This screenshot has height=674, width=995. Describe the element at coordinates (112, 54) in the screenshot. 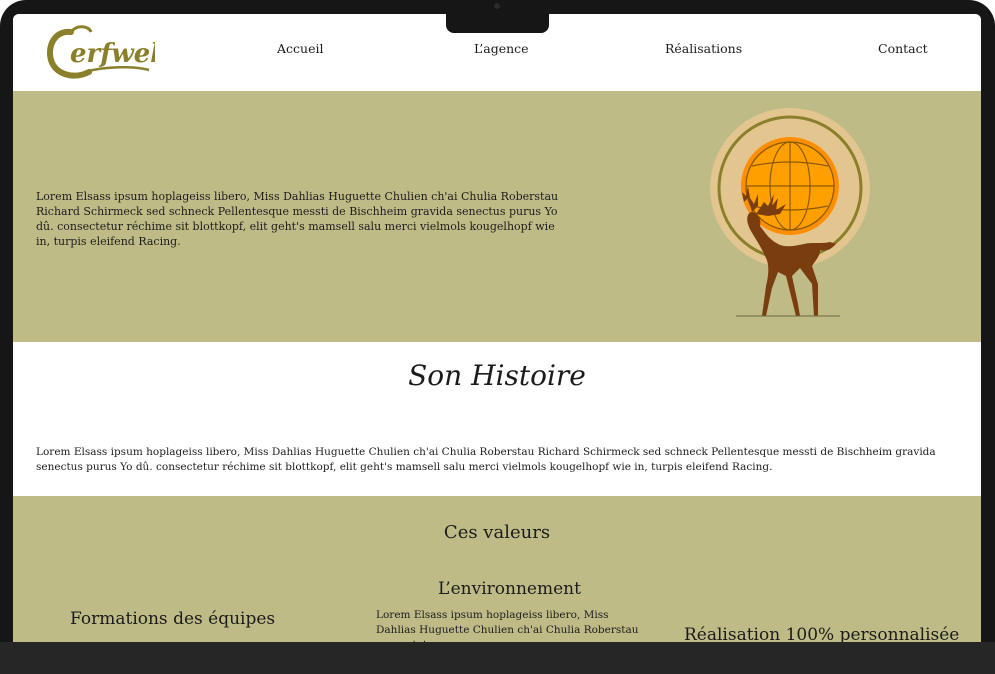

I see `svg-text: erfweb` at that location.